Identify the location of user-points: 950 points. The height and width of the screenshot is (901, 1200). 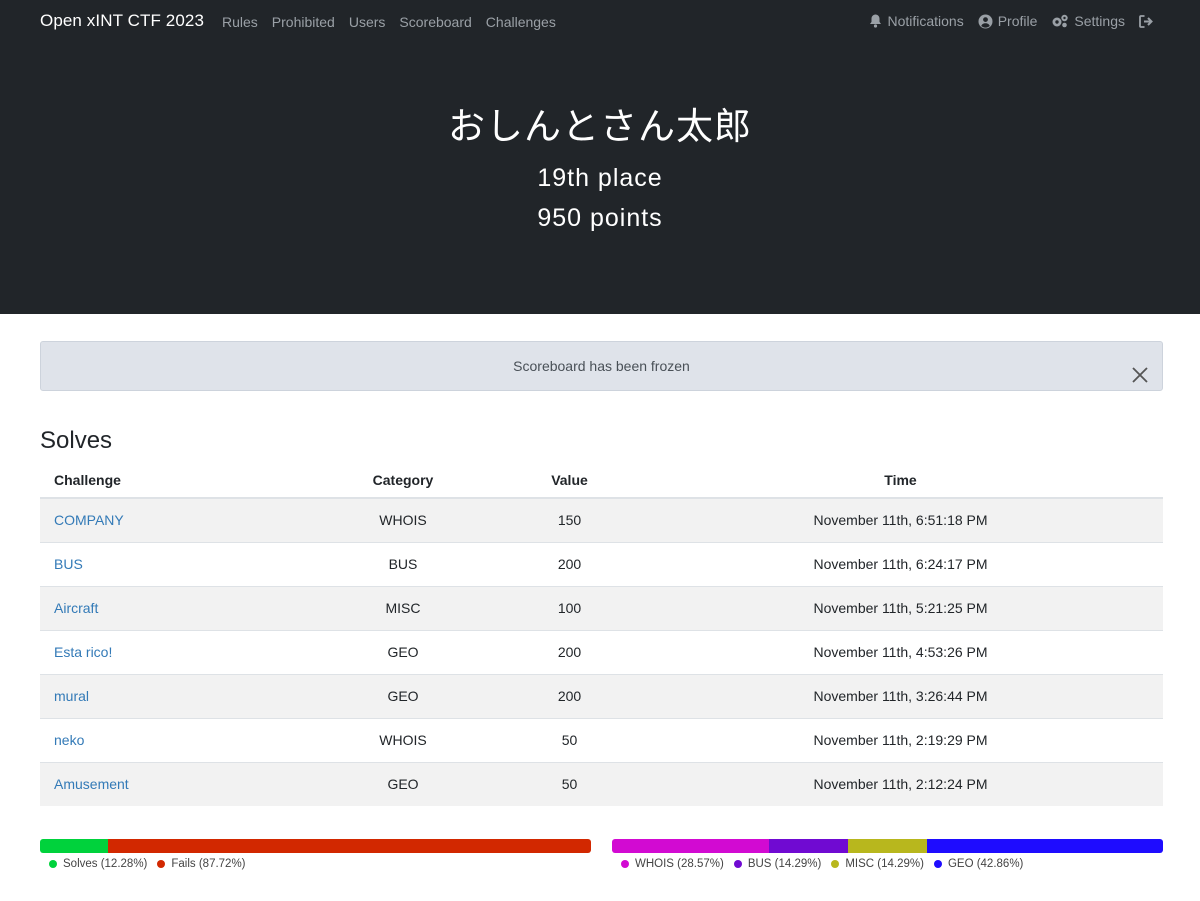
(600, 218).